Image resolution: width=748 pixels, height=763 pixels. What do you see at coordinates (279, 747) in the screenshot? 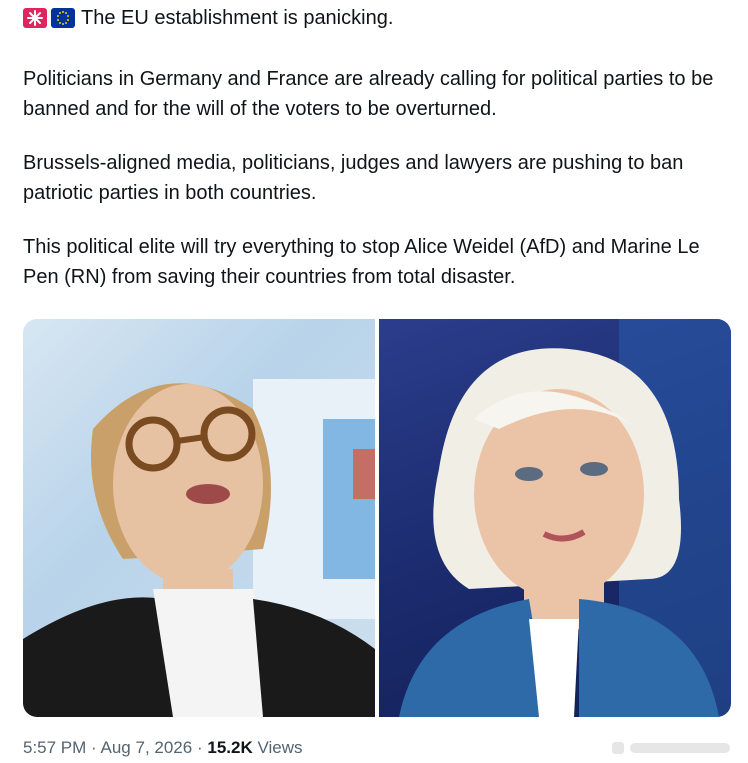
I see `views-label: Views` at bounding box center [279, 747].